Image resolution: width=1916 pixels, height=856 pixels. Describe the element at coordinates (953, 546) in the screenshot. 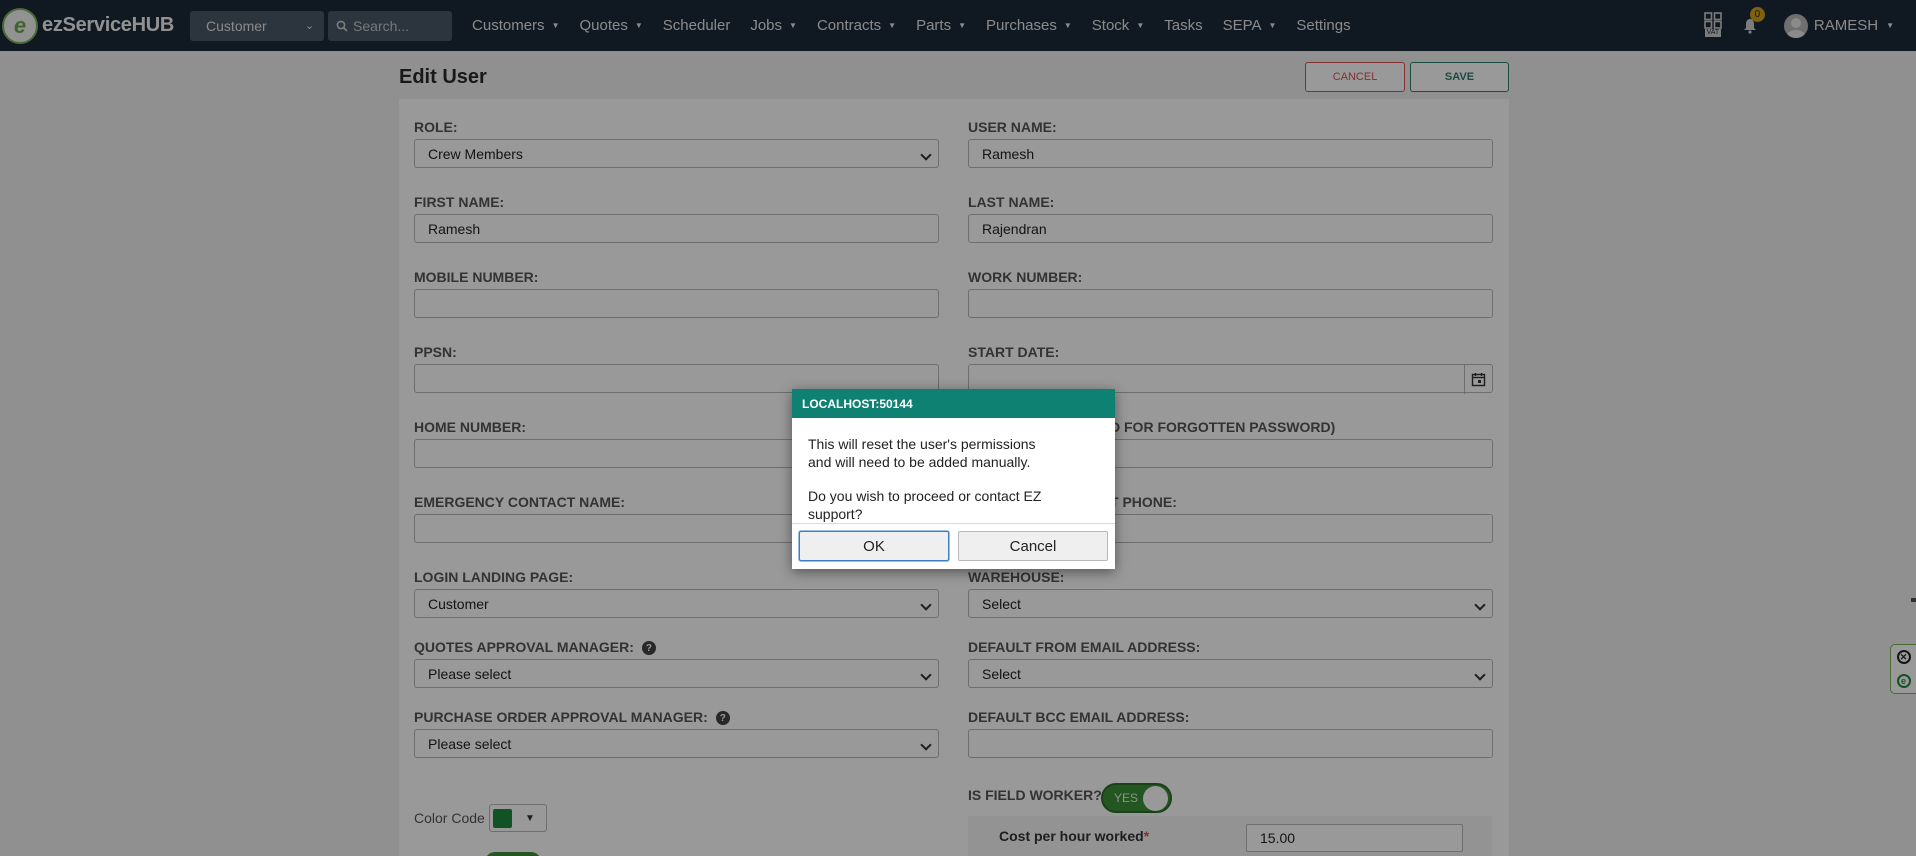

I see `dialog-footer: OK Cancel` at that location.